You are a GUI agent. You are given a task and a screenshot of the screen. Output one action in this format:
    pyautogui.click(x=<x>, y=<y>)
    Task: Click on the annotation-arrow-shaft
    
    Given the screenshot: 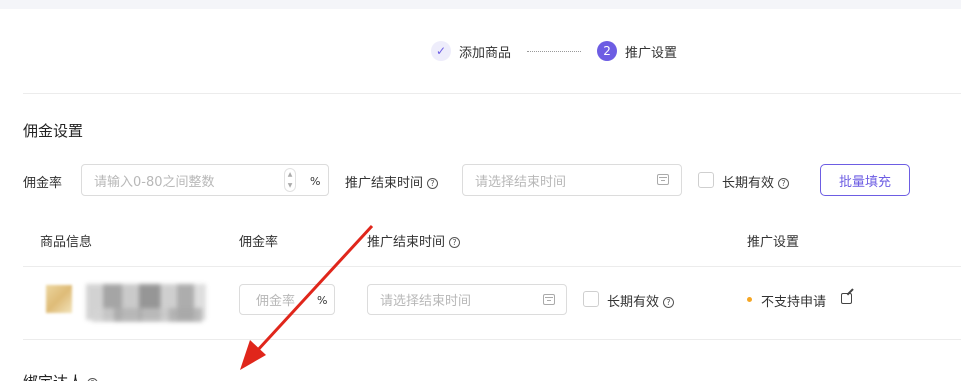 What is the action you would take?
    pyautogui.click(x=314, y=289)
    